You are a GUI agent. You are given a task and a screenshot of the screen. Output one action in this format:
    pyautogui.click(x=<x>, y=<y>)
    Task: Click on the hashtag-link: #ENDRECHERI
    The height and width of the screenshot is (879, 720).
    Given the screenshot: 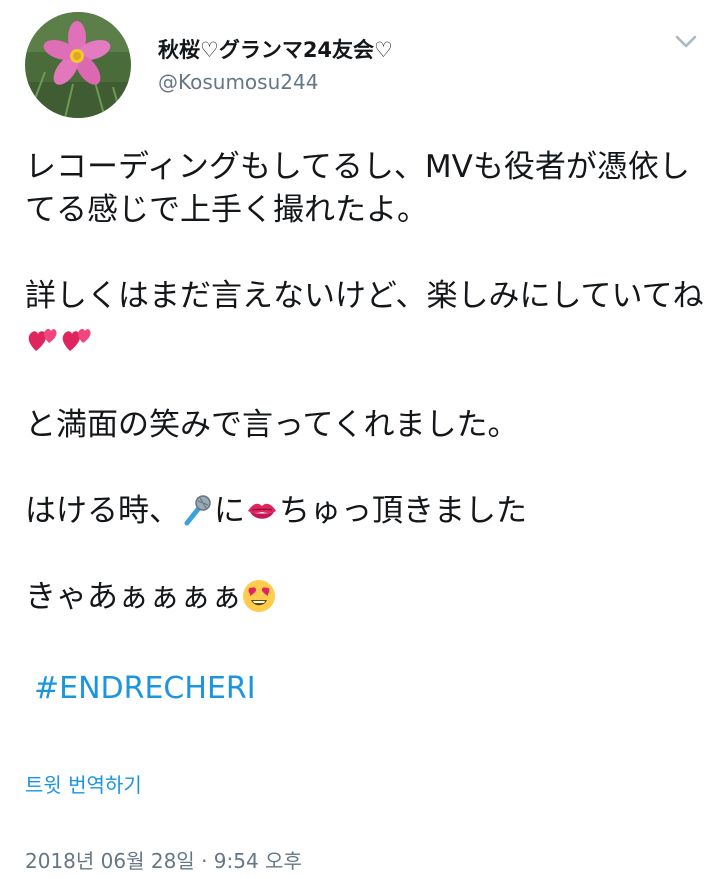 What is the action you would take?
    pyautogui.click(x=145, y=688)
    